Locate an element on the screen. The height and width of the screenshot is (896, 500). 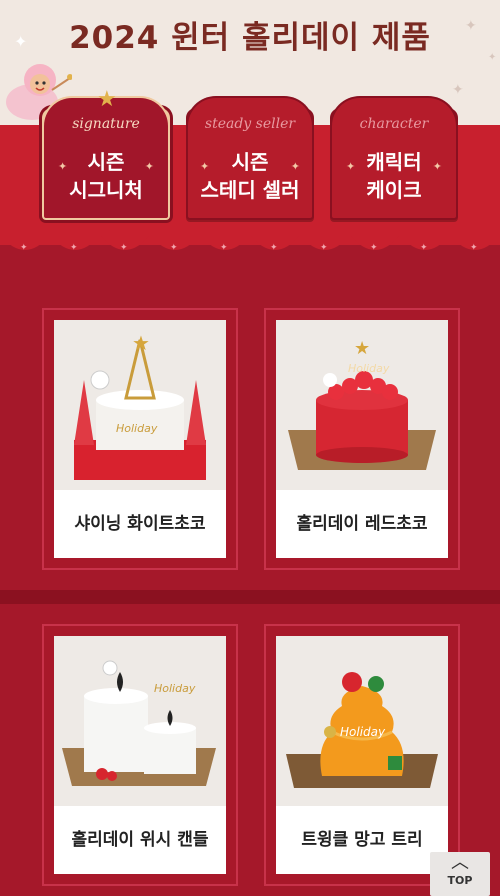
product-card: Holiday 홀리데이 위시 캔들 is located at coordinates (140, 755).